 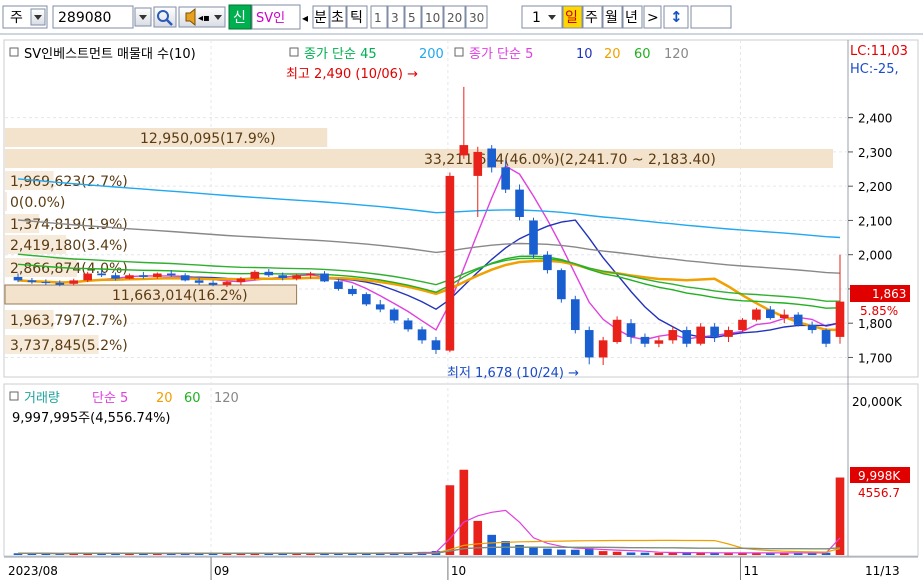 What do you see at coordinates (338, 17) in the screenshot?
I see `period-sec-button: 초` at bounding box center [338, 17].